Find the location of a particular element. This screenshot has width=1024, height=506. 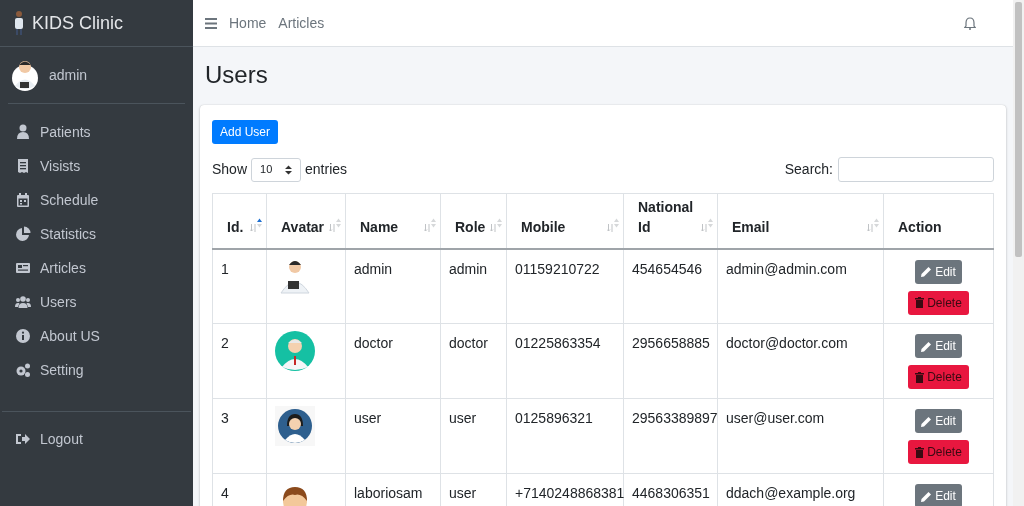

info-icon is located at coordinates (23, 336).